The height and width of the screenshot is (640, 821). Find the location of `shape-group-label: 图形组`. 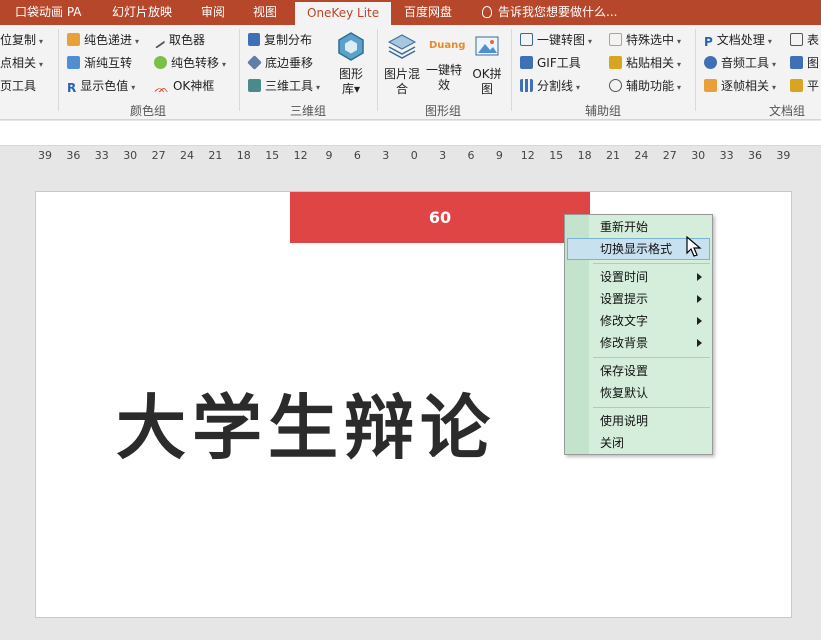

shape-group-label: 图形组 is located at coordinates (443, 111).